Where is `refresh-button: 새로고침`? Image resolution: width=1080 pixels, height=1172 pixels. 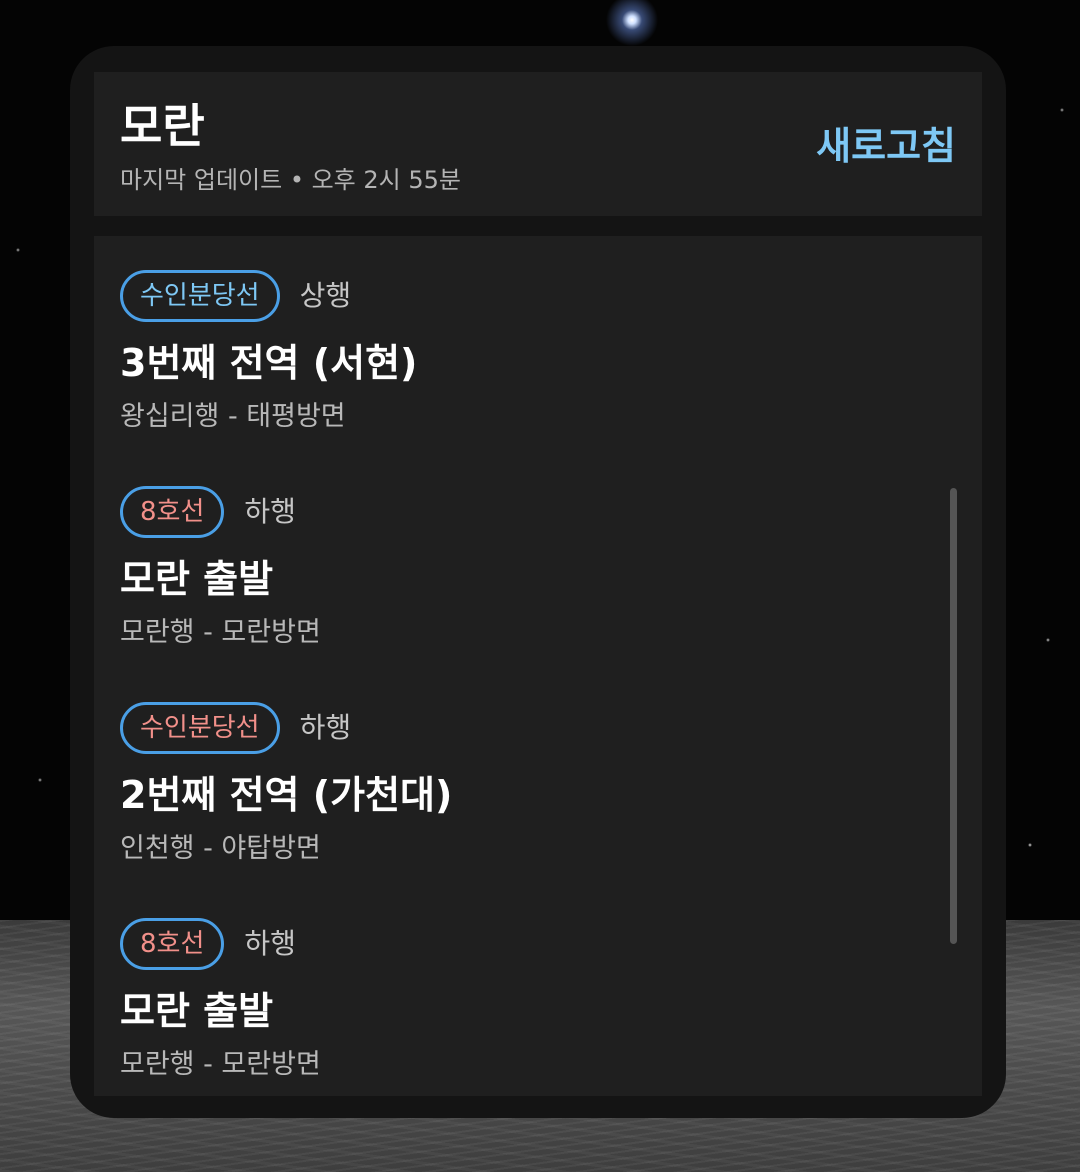 refresh-button: 새로고침 is located at coordinates (886, 146).